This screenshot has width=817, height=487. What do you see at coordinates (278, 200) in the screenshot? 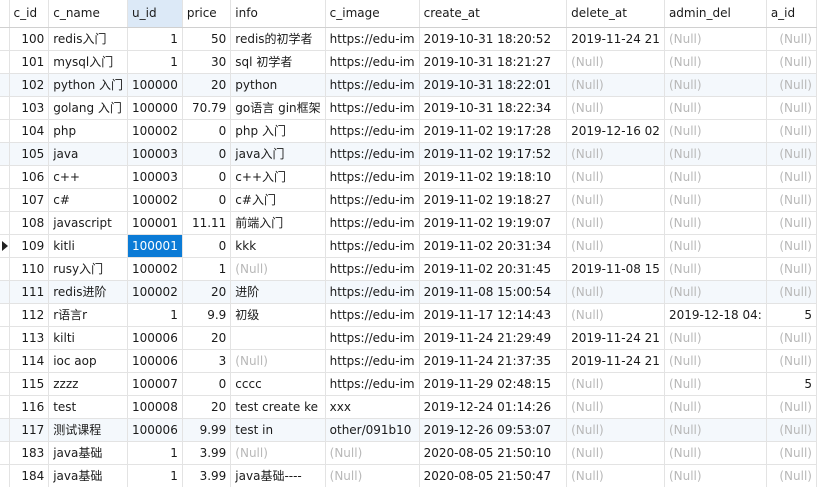
I see `cell-info: c#入门` at bounding box center [278, 200].